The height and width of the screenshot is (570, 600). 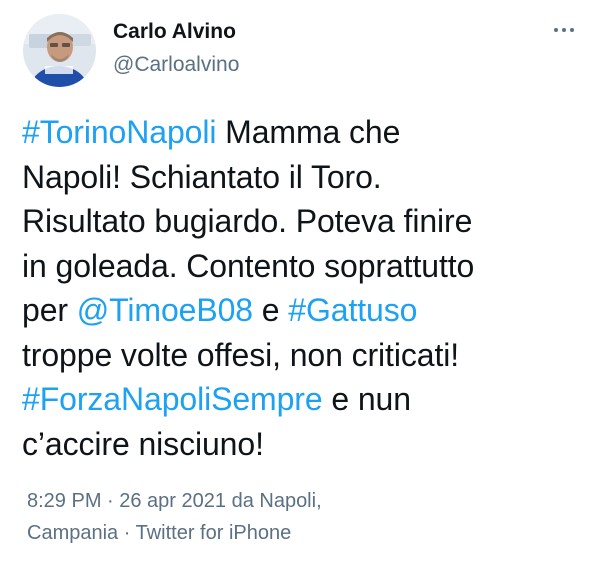 I want to click on more-options-button, so click(x=564, y=30).